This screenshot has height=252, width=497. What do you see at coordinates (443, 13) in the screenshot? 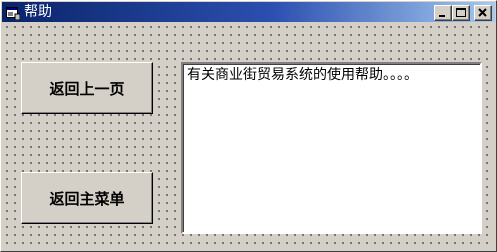
I see `minimize-button` at bounding box center [443, 13].